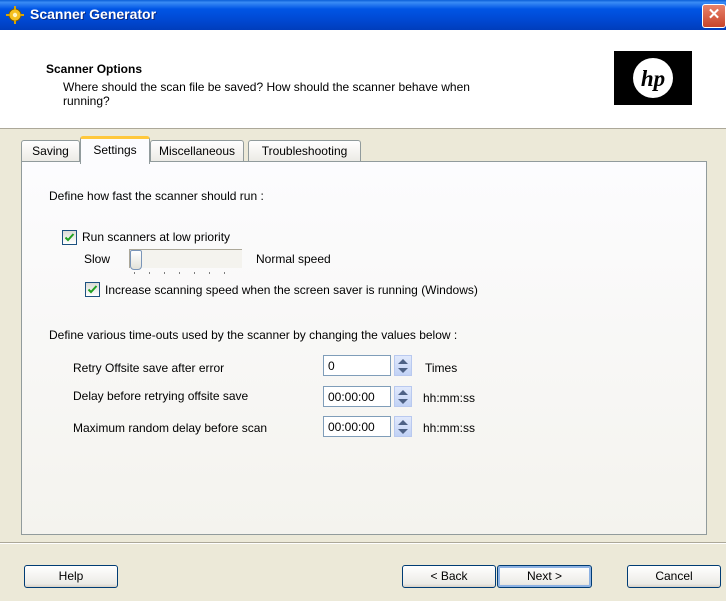  I want to click on random-delay-label: Maximum random delay before scan, so click(170, 428).